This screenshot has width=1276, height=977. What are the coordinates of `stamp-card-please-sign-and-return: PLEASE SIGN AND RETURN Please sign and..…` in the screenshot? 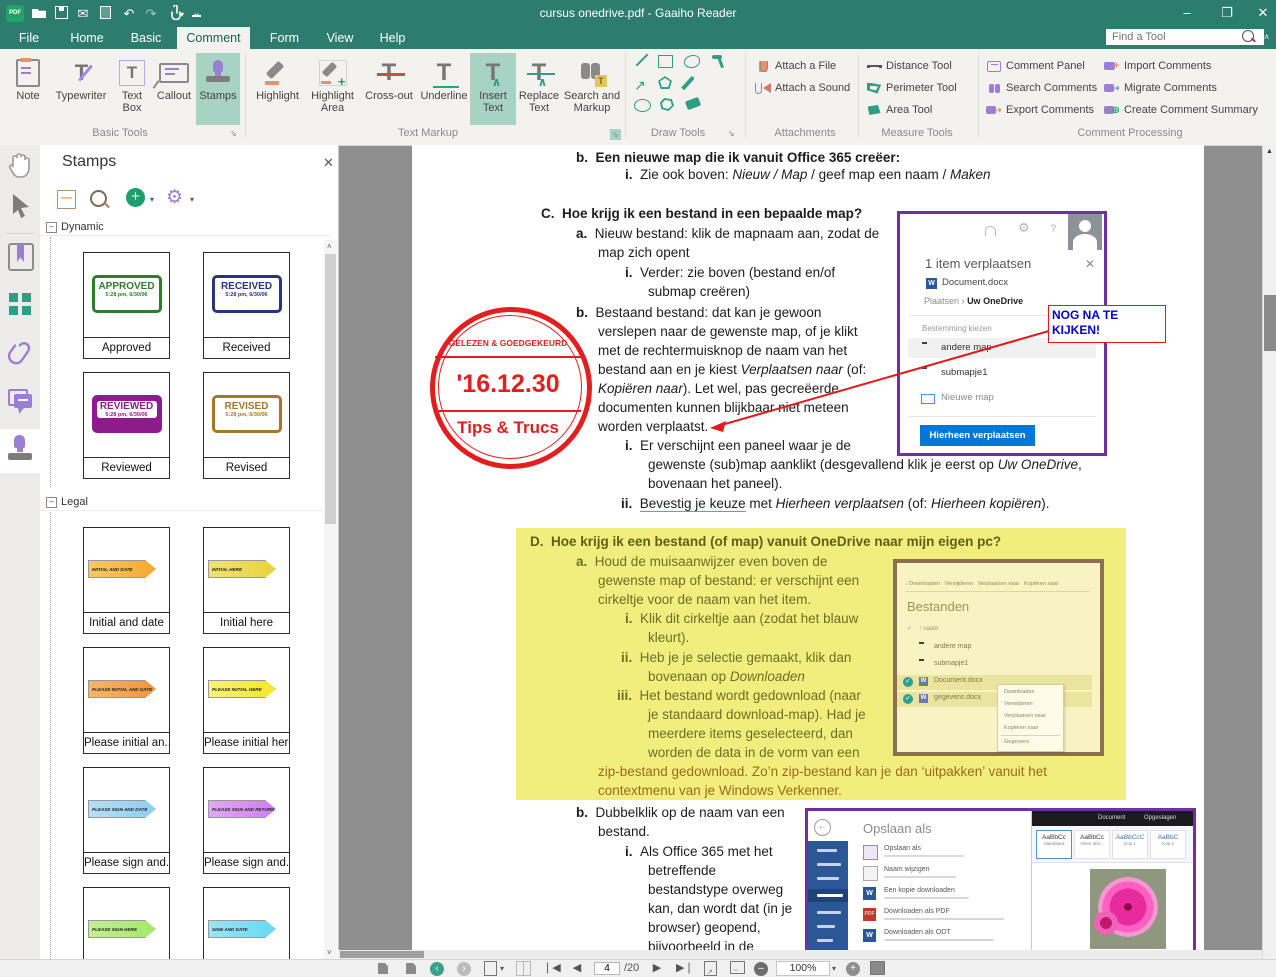 It's located at (246, 820).